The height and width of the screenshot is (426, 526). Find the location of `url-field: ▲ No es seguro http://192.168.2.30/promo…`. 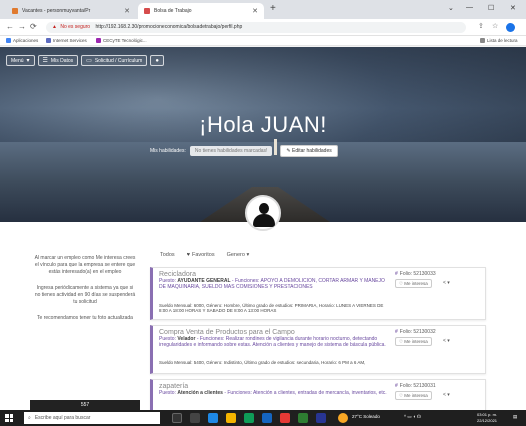

url-field: ▲ No es seguro http://192.168.2.30/promo… is located at coordinates (256, 27).